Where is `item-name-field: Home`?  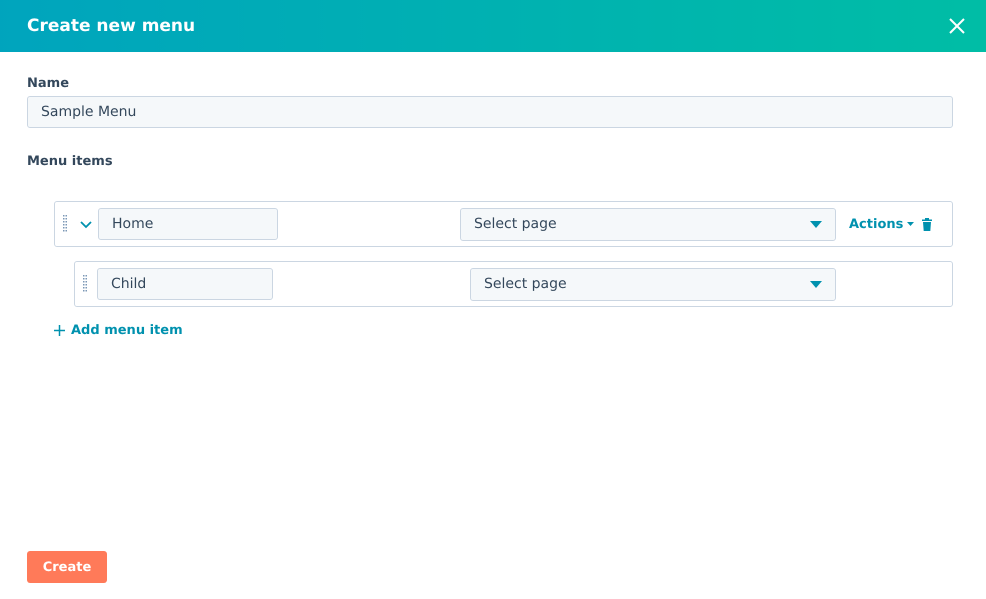 item-name-field: Home is located at coordinates (188, 224).